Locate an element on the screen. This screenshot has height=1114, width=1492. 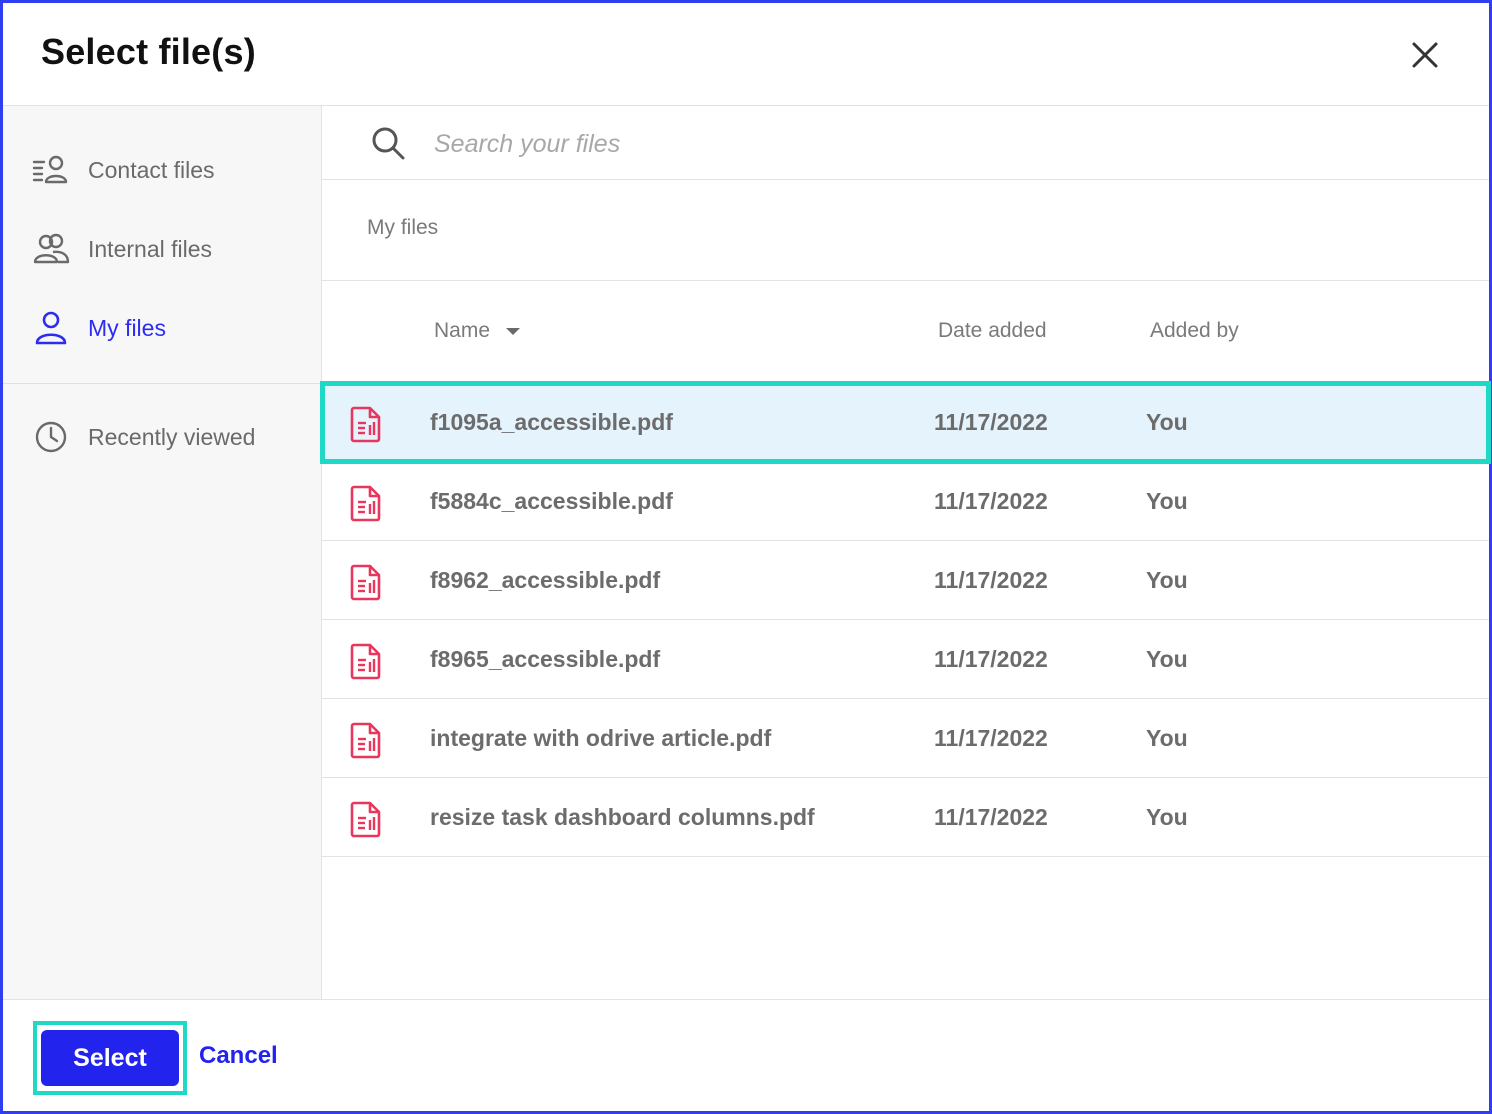
search-bar is located at coordinates (905, 143).